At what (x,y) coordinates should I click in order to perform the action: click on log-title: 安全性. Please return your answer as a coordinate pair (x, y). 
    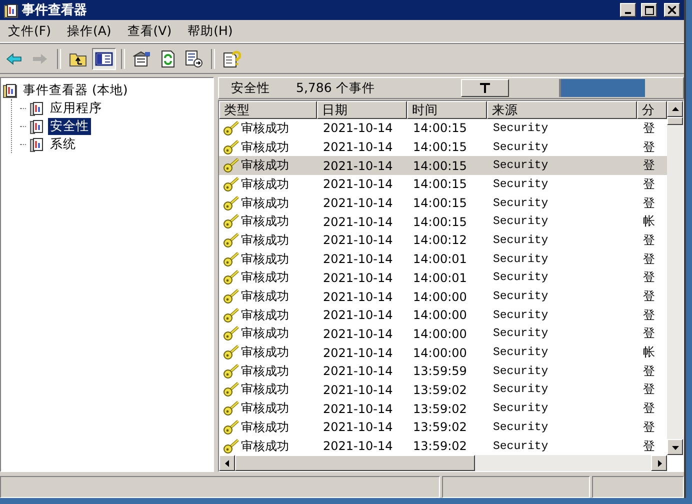
    Looking at the image, I should click on (250, 88).